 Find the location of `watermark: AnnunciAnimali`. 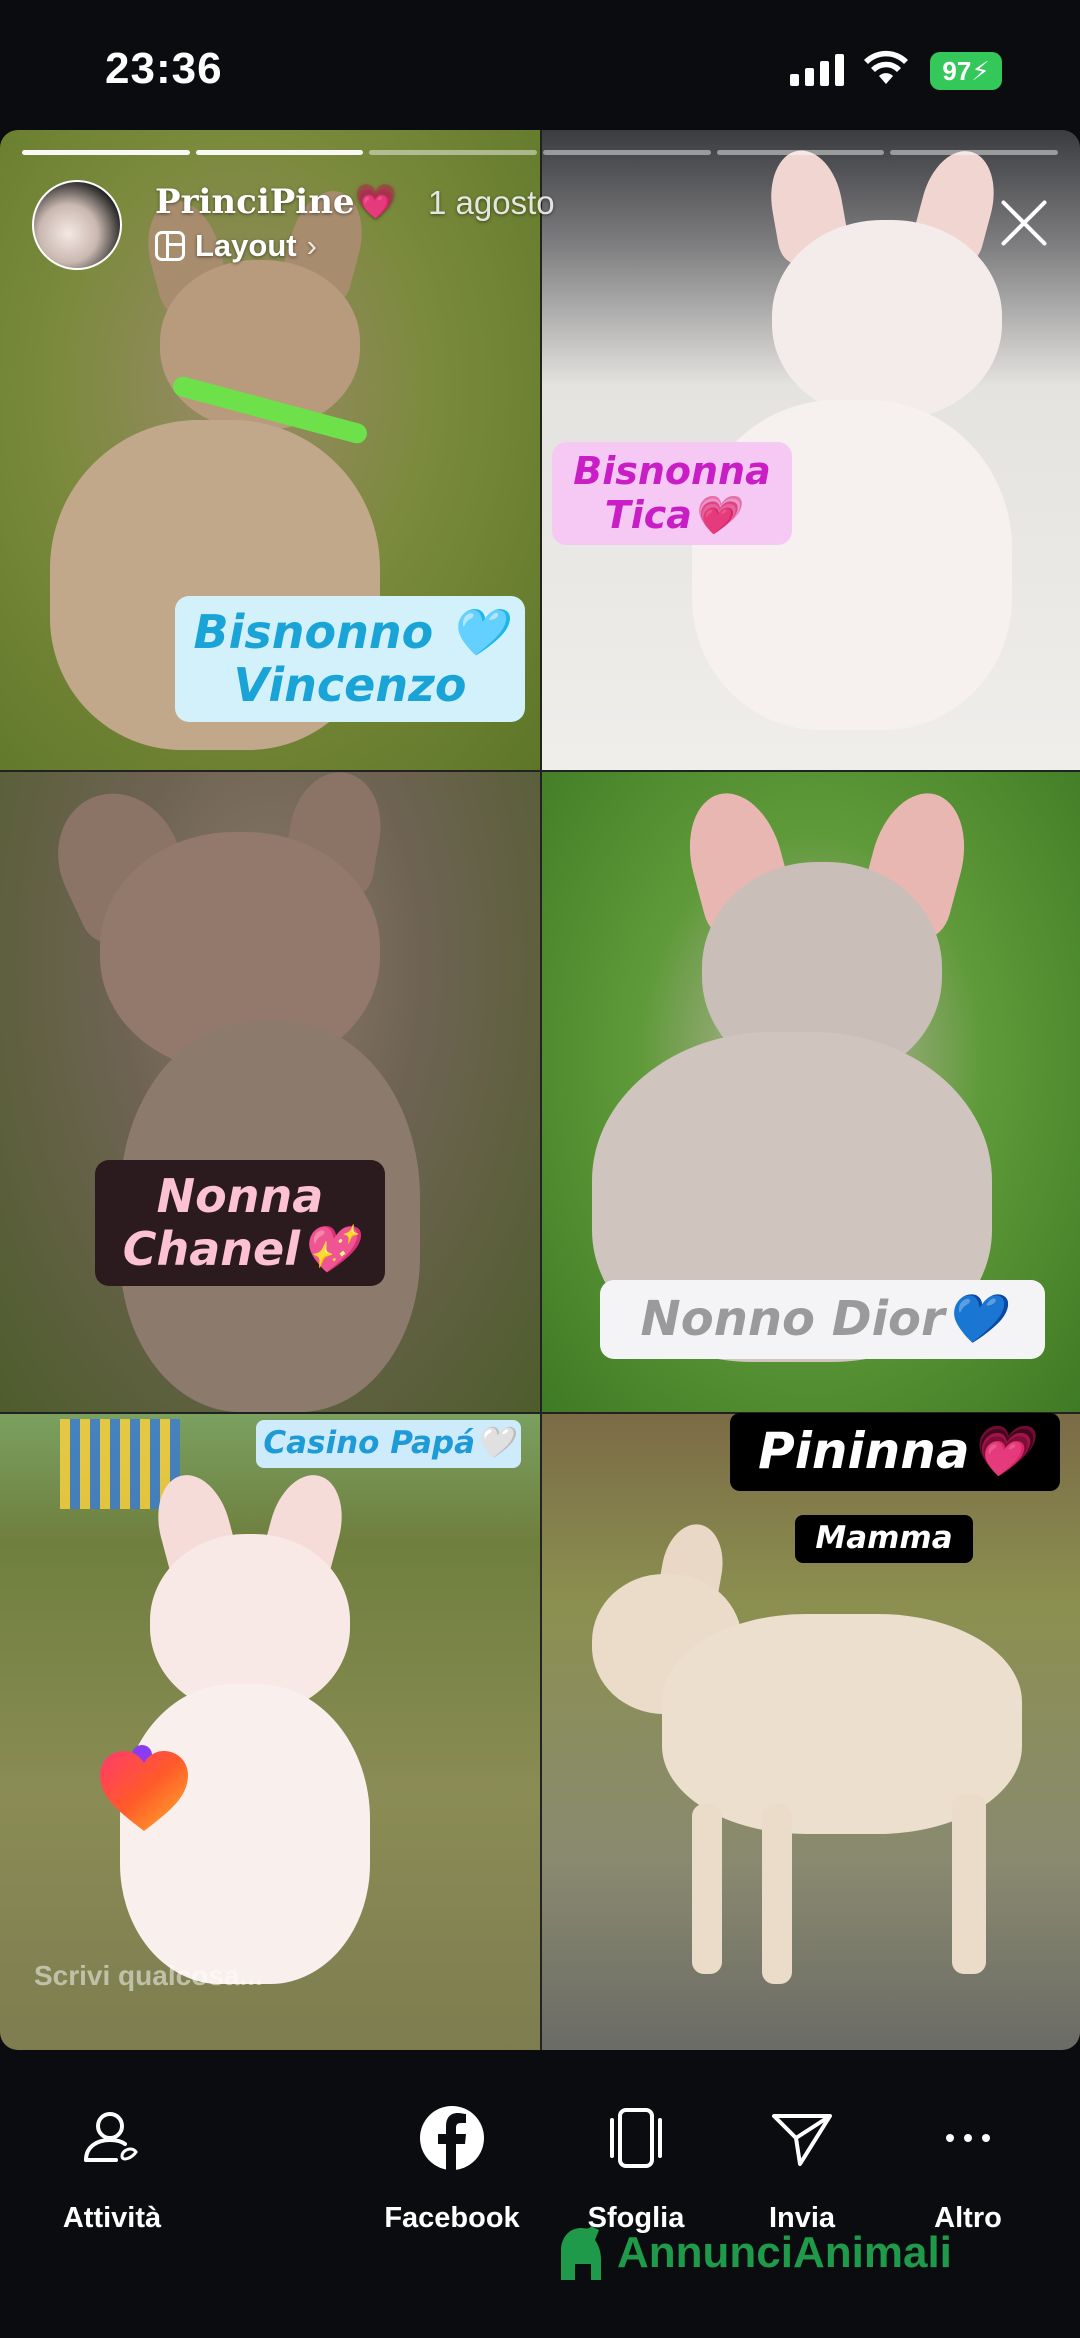

watermark: AnnunciAnimali is located at coordinates (753, 2253).